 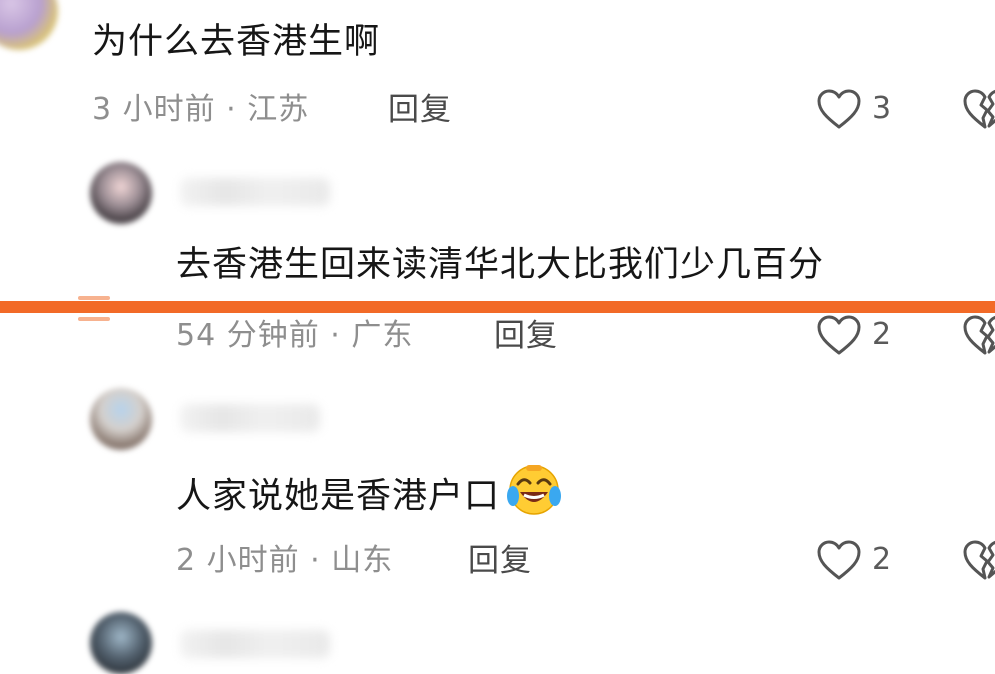 I want to click on comment-text: 去香港生回来读清华北大比我们少几百分, so click(x=500, y=265).